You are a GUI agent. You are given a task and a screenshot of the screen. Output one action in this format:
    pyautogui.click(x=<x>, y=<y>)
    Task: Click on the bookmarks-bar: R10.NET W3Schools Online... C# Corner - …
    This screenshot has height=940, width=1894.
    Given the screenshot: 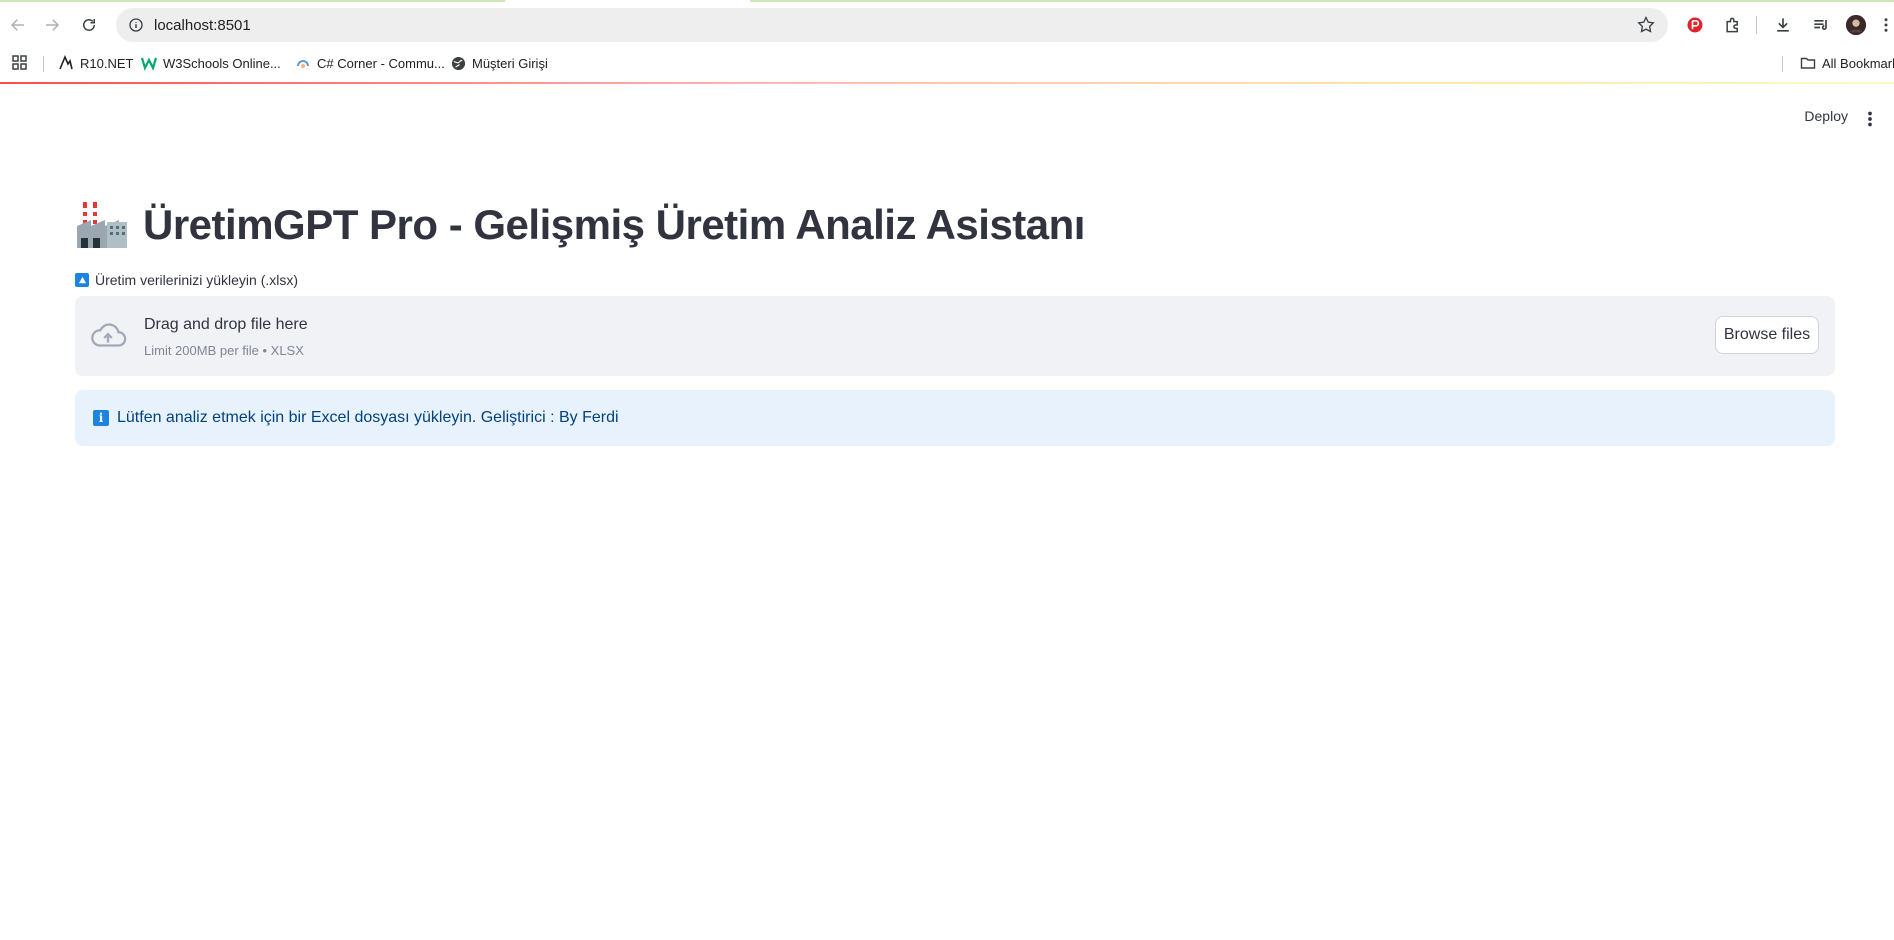 What is the action you would take?
    pyautogui.click(x=947, y=62)
    